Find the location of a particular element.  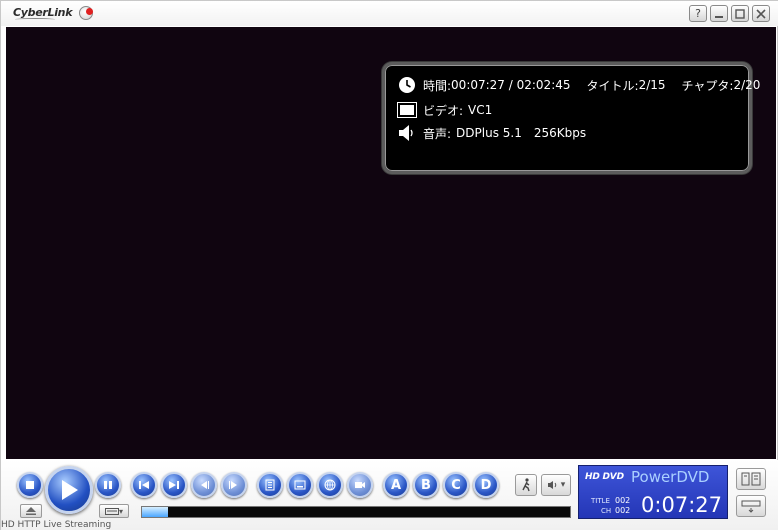

disc-drive-icon is located at coordinates (111, 511).